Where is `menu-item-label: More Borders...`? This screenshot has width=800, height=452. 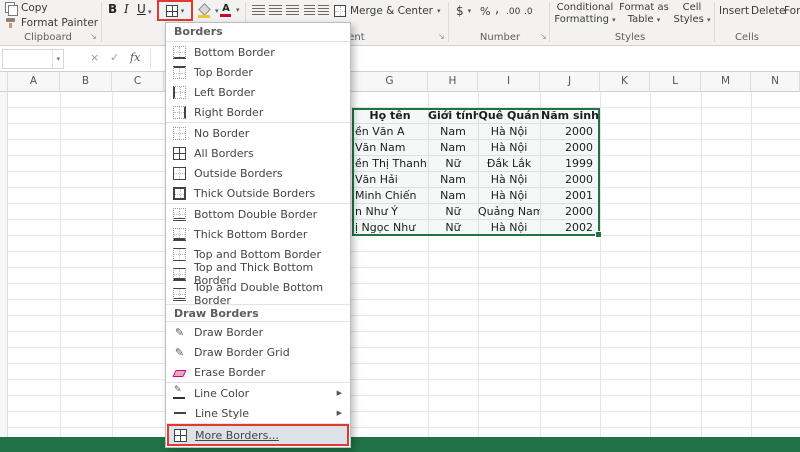 menu-item-label: More Borders... is located at coordinates (237, 435).